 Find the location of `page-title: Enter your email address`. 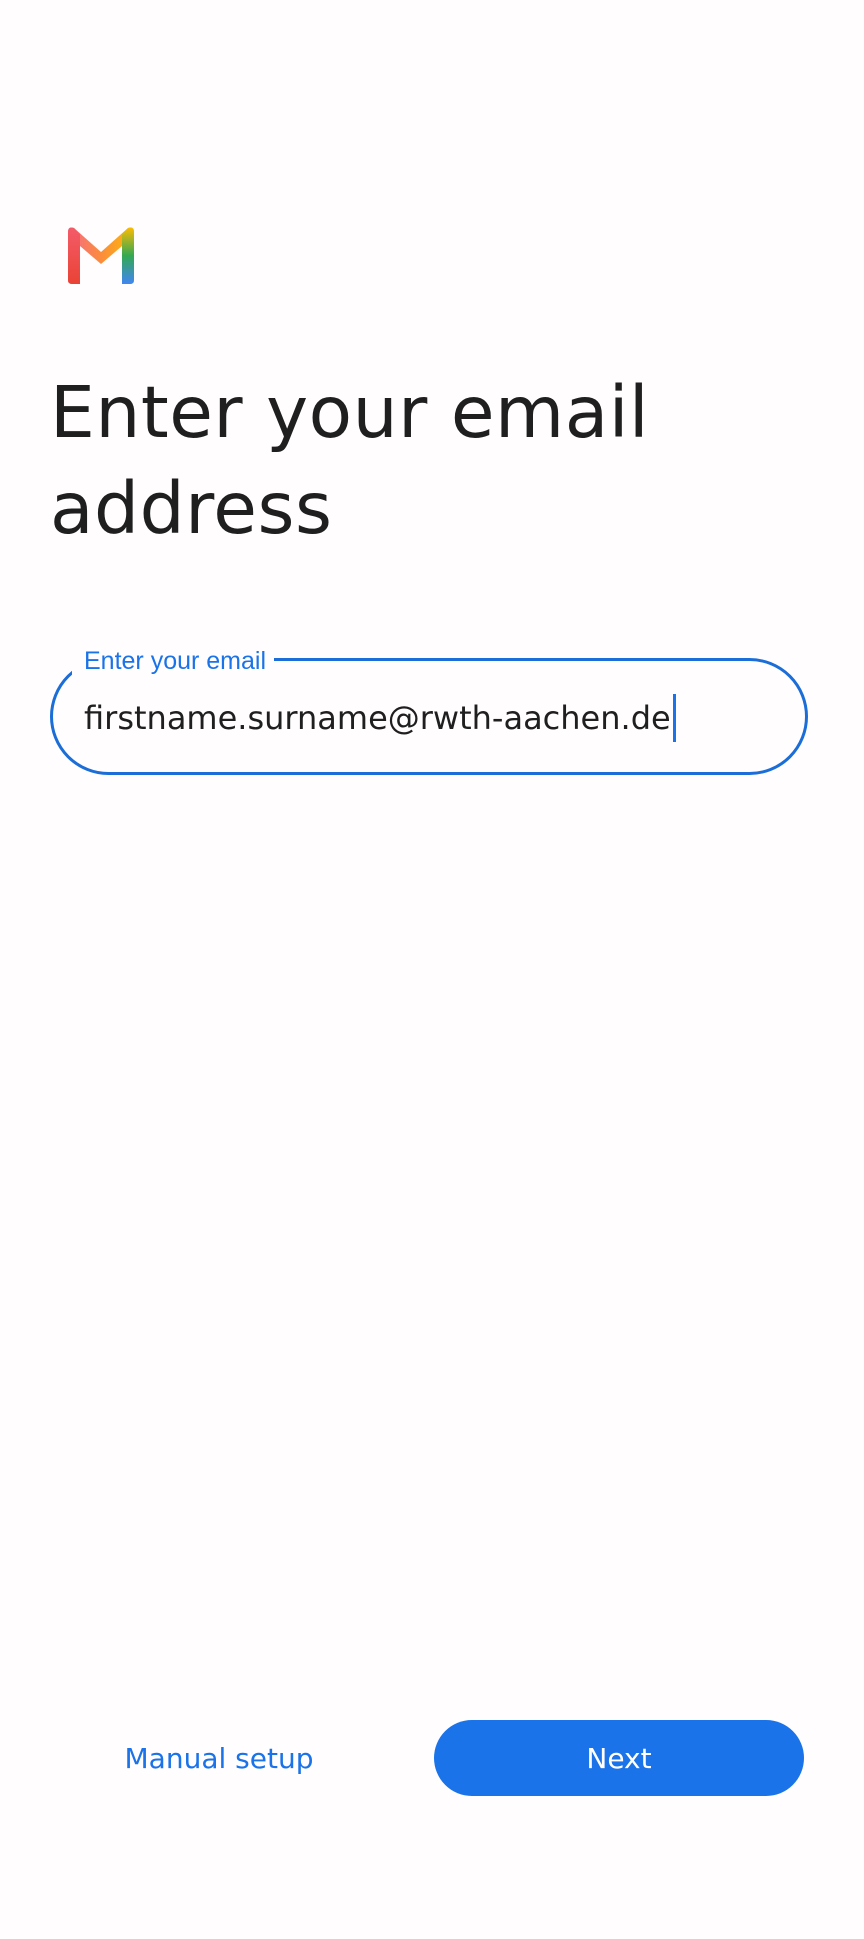

page-title: Enter your email address is located at coordinates (350, 460).